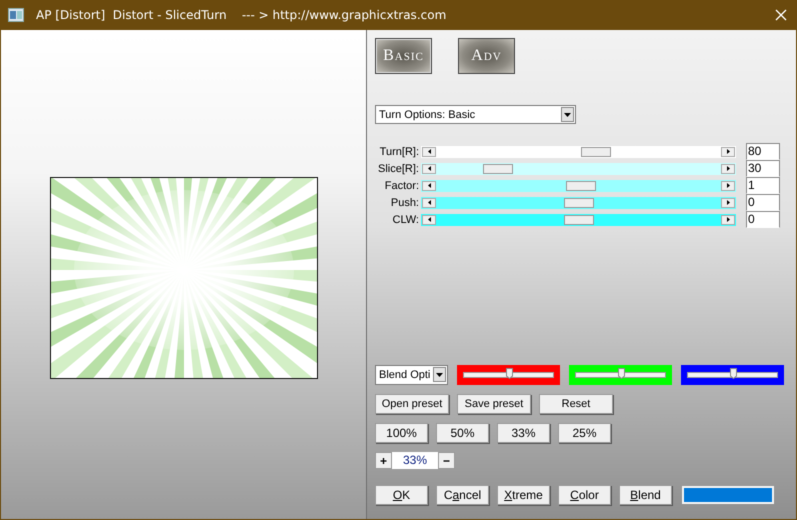 The image size is (797, 520). Describe the element at coordinates (763, 185) in the screenshot. I see `value-field: 1` at that location.